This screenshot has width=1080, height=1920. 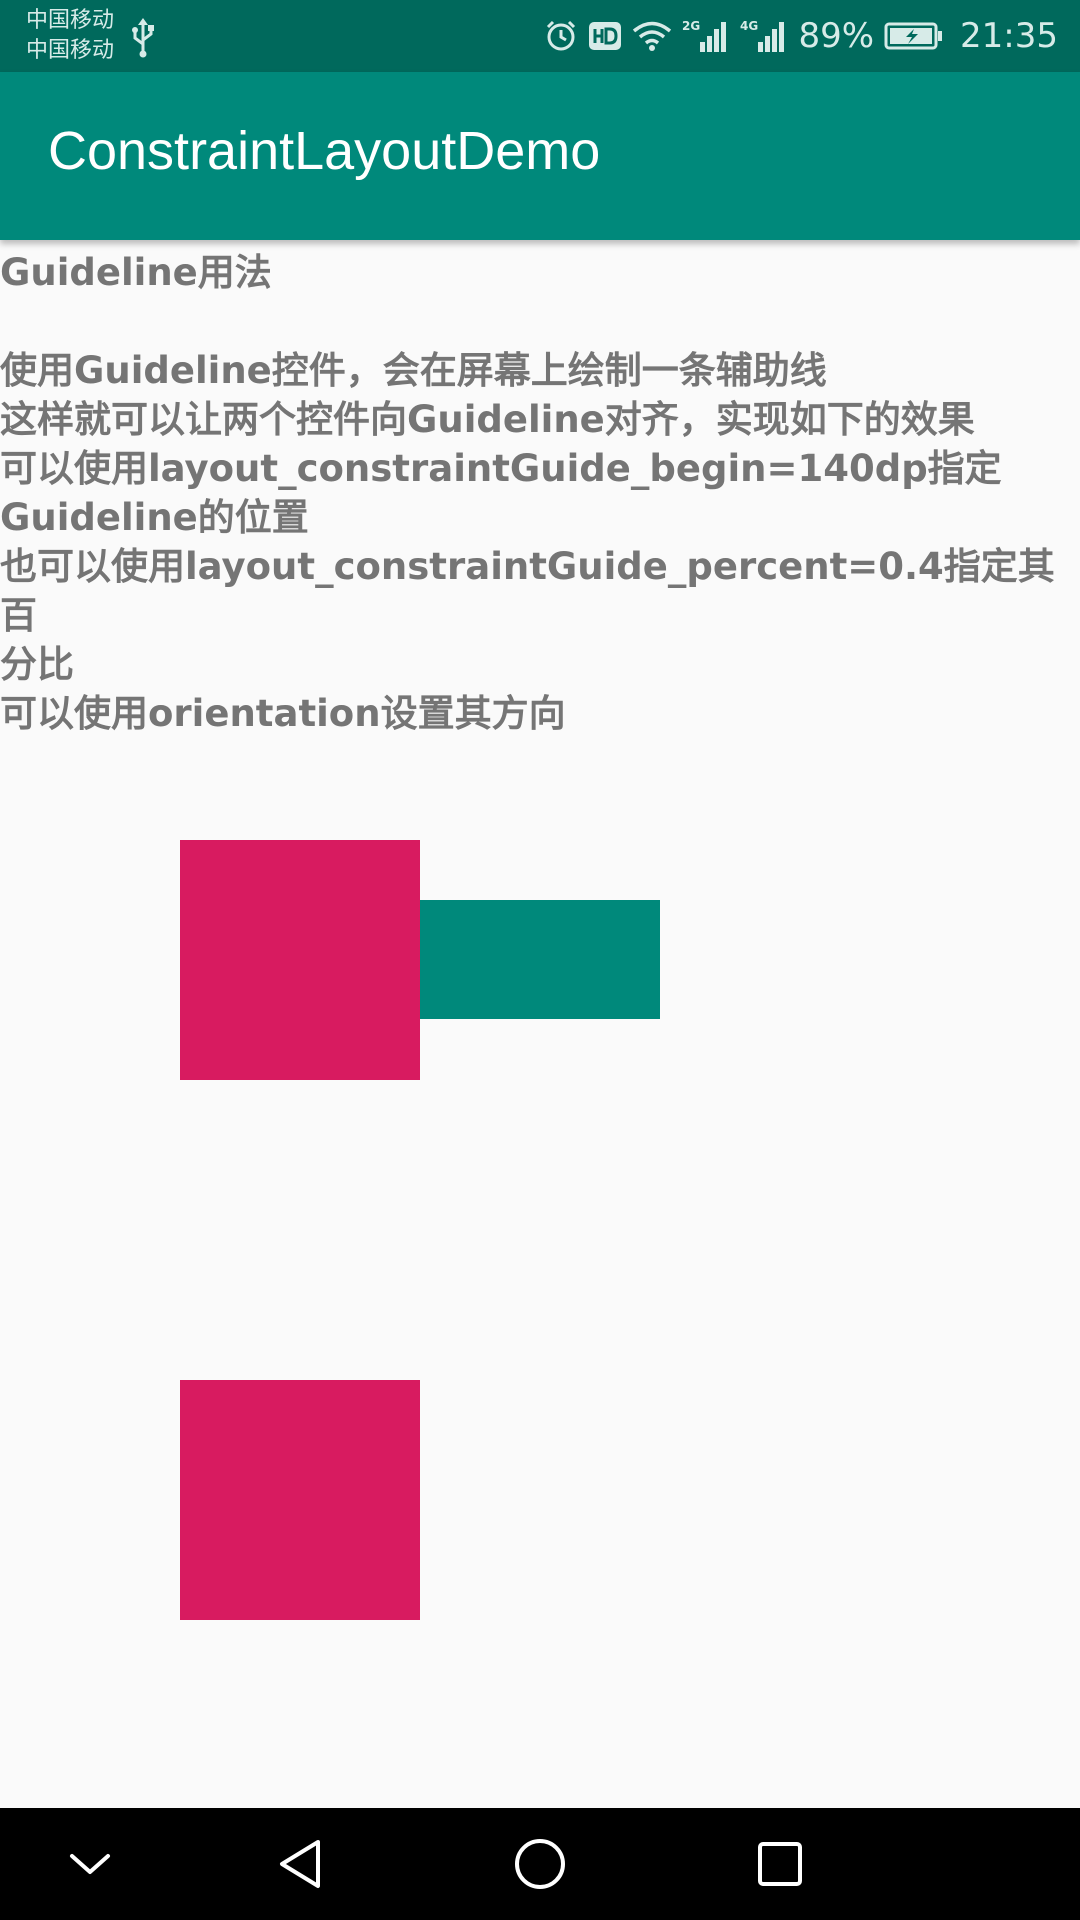 I want to click on carrier-1-label: 中国移动, so click(x=70, y=20).